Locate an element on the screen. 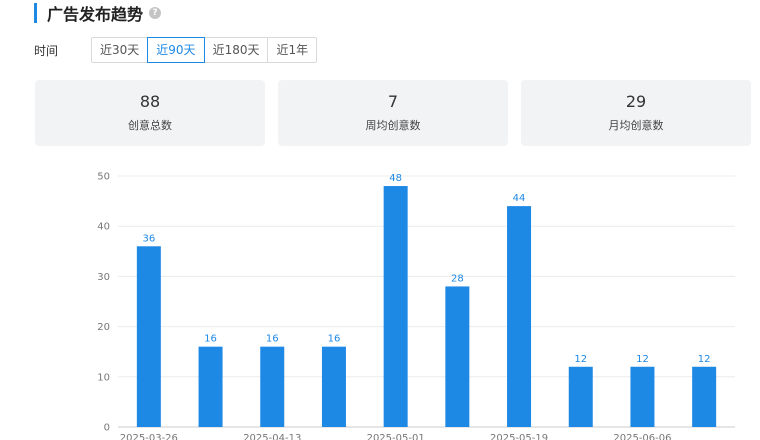  data-label-6: 44 is located at coordinates (519, 198).